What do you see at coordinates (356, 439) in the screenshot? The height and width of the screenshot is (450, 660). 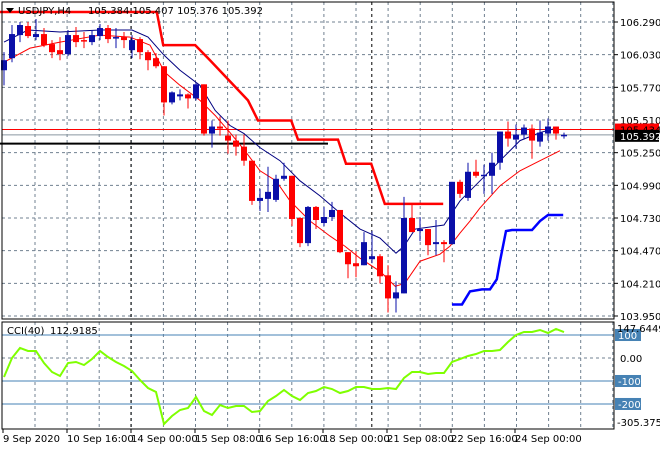 I see `x-tick-label: 18 Sep 00:00` at bounding box center [356, 439].